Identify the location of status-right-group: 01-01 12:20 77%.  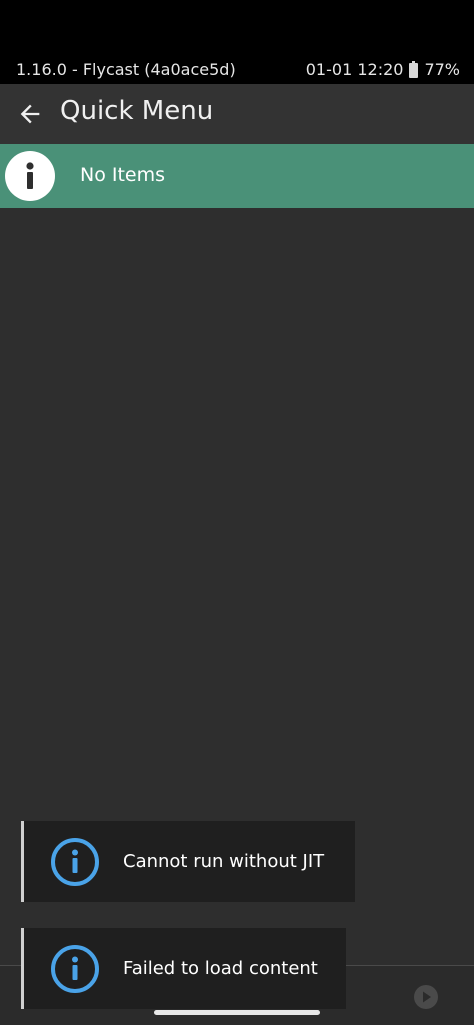
(383, 69).